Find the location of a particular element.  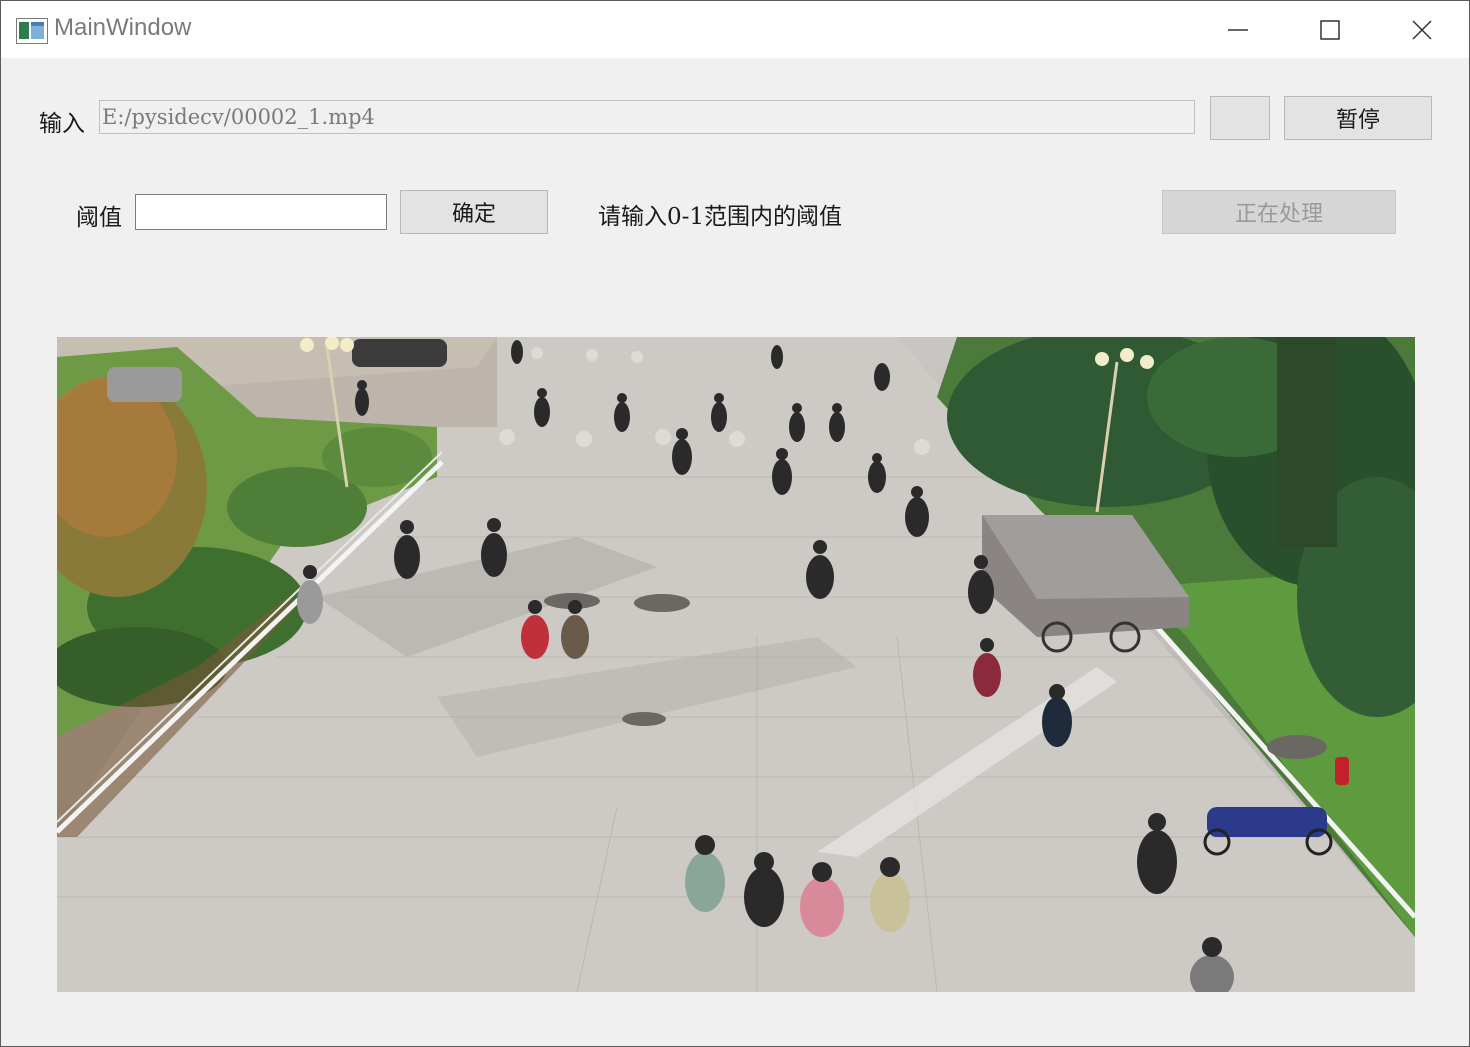

threshold-label: 阈值 is located at coordinates (99, 218).